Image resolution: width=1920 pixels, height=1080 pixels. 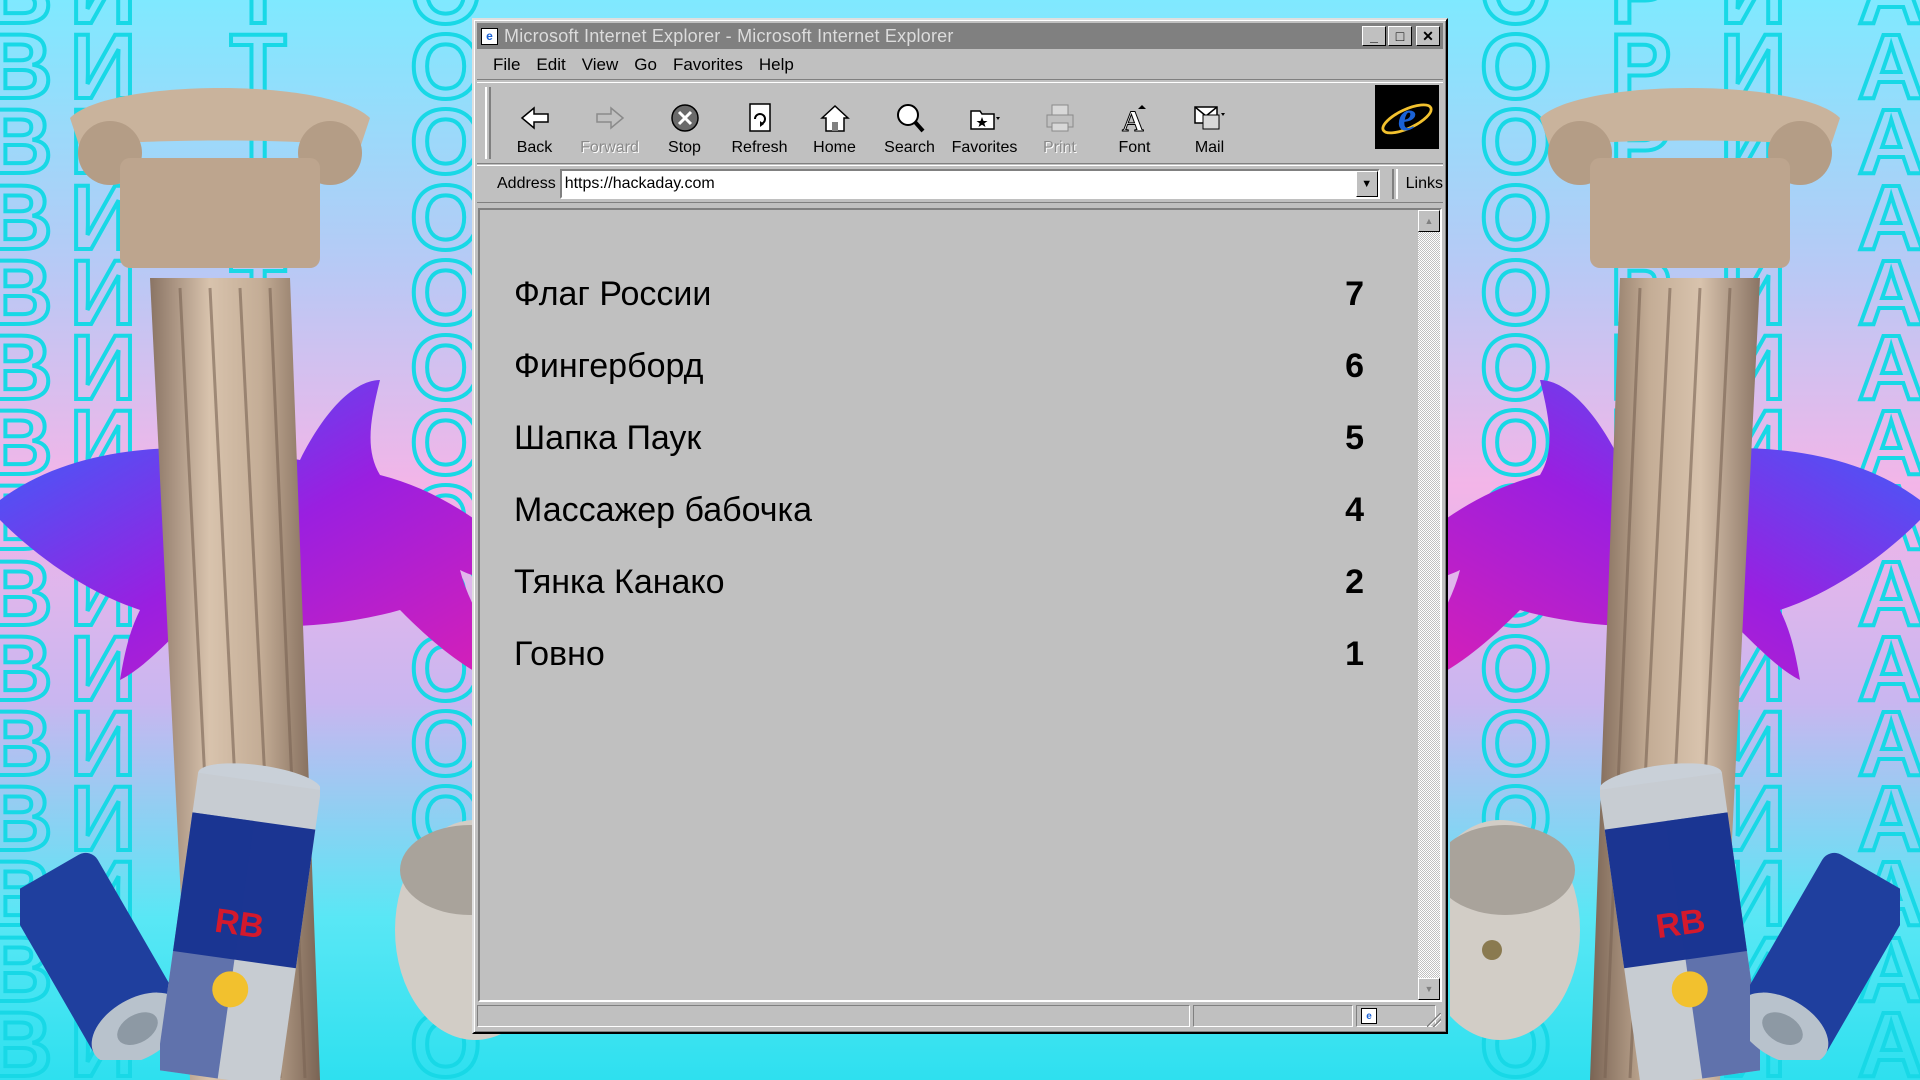 I want to click on forward-arrow-icon, so click(x=609, y=118).